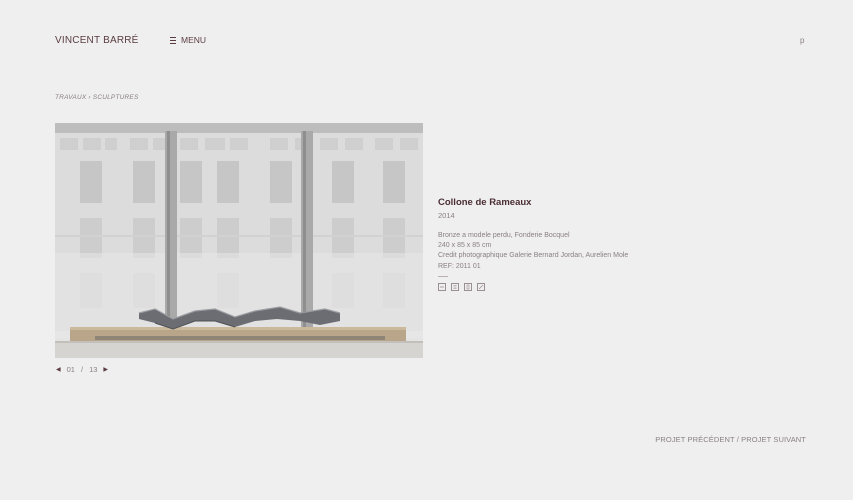 The width and height of the screenshot is (853, 500). Describe the element at coordinates (116, 97) in the screenshot. I see `breadcrumb-current: SCULPTURES` at that location.